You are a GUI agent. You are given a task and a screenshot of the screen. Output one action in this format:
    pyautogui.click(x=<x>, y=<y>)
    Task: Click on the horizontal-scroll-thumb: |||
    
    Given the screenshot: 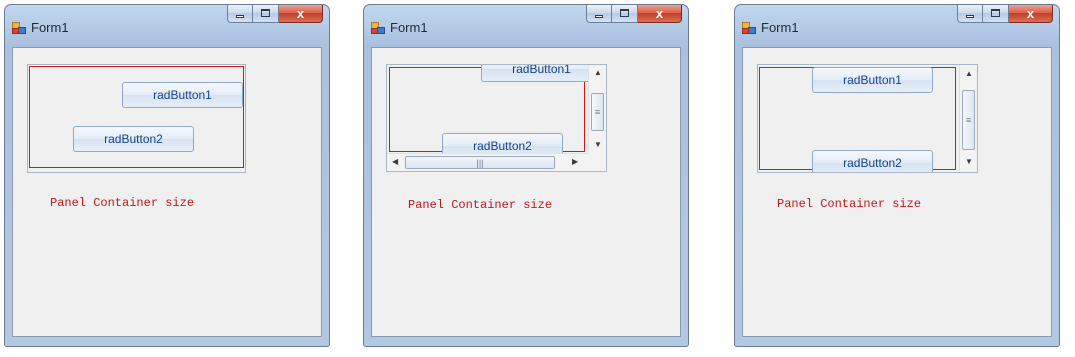 What is the action you would take?
    pyautogui.click(x=480, y=162)
    